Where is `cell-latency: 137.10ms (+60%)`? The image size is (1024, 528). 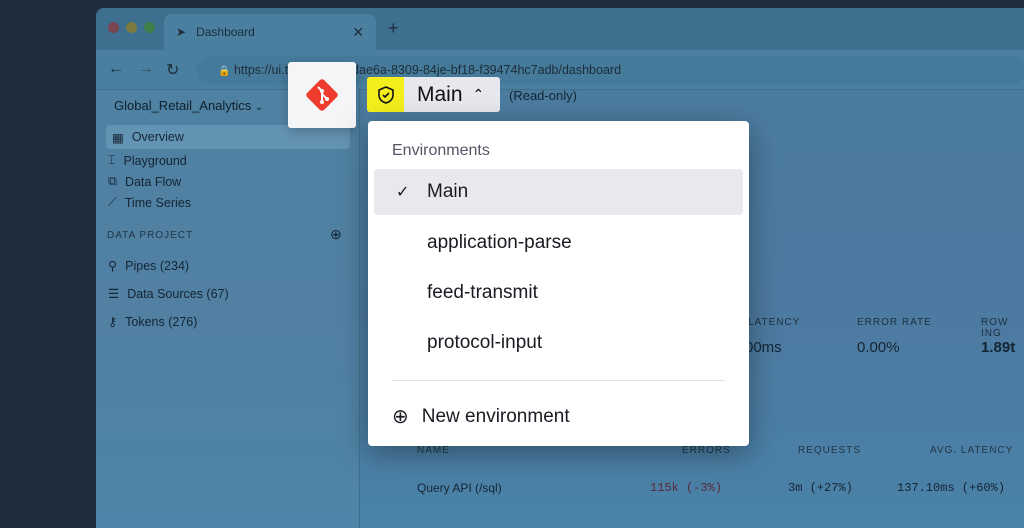
cell-latency: 137.10ms (+60%) is located at coordinates (951, 488).